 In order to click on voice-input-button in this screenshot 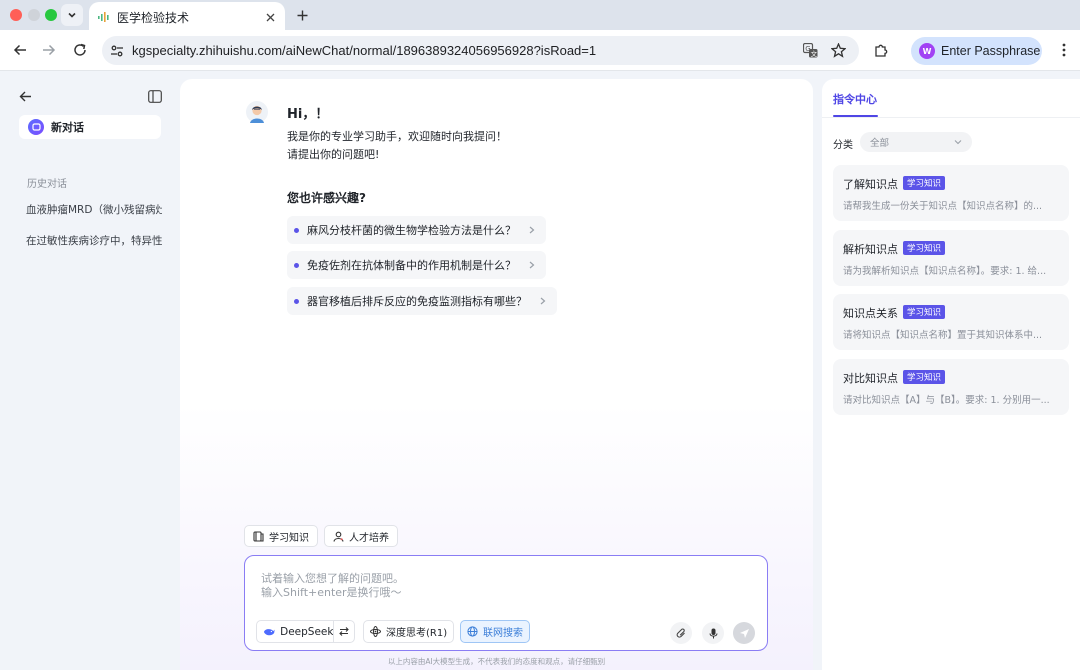, I will do `click(713, 633)`.